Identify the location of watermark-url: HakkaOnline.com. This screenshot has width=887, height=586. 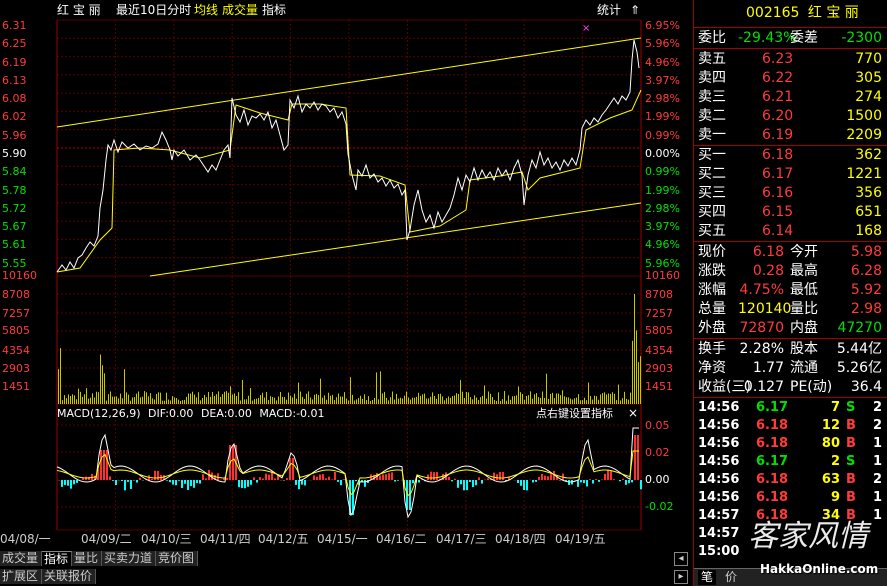
(819, 569).